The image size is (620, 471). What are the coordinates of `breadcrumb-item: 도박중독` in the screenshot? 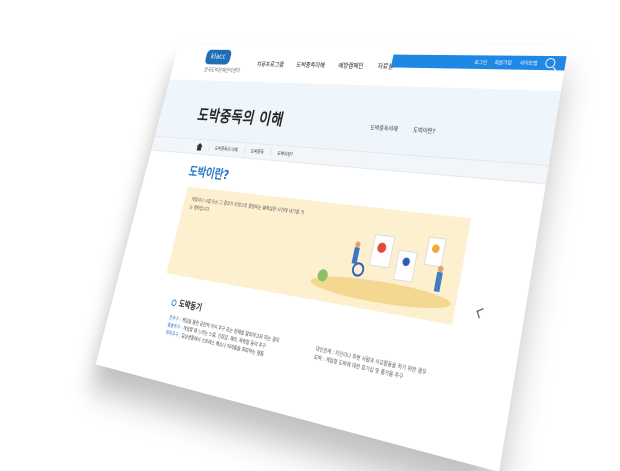 It's located at (254, 151).